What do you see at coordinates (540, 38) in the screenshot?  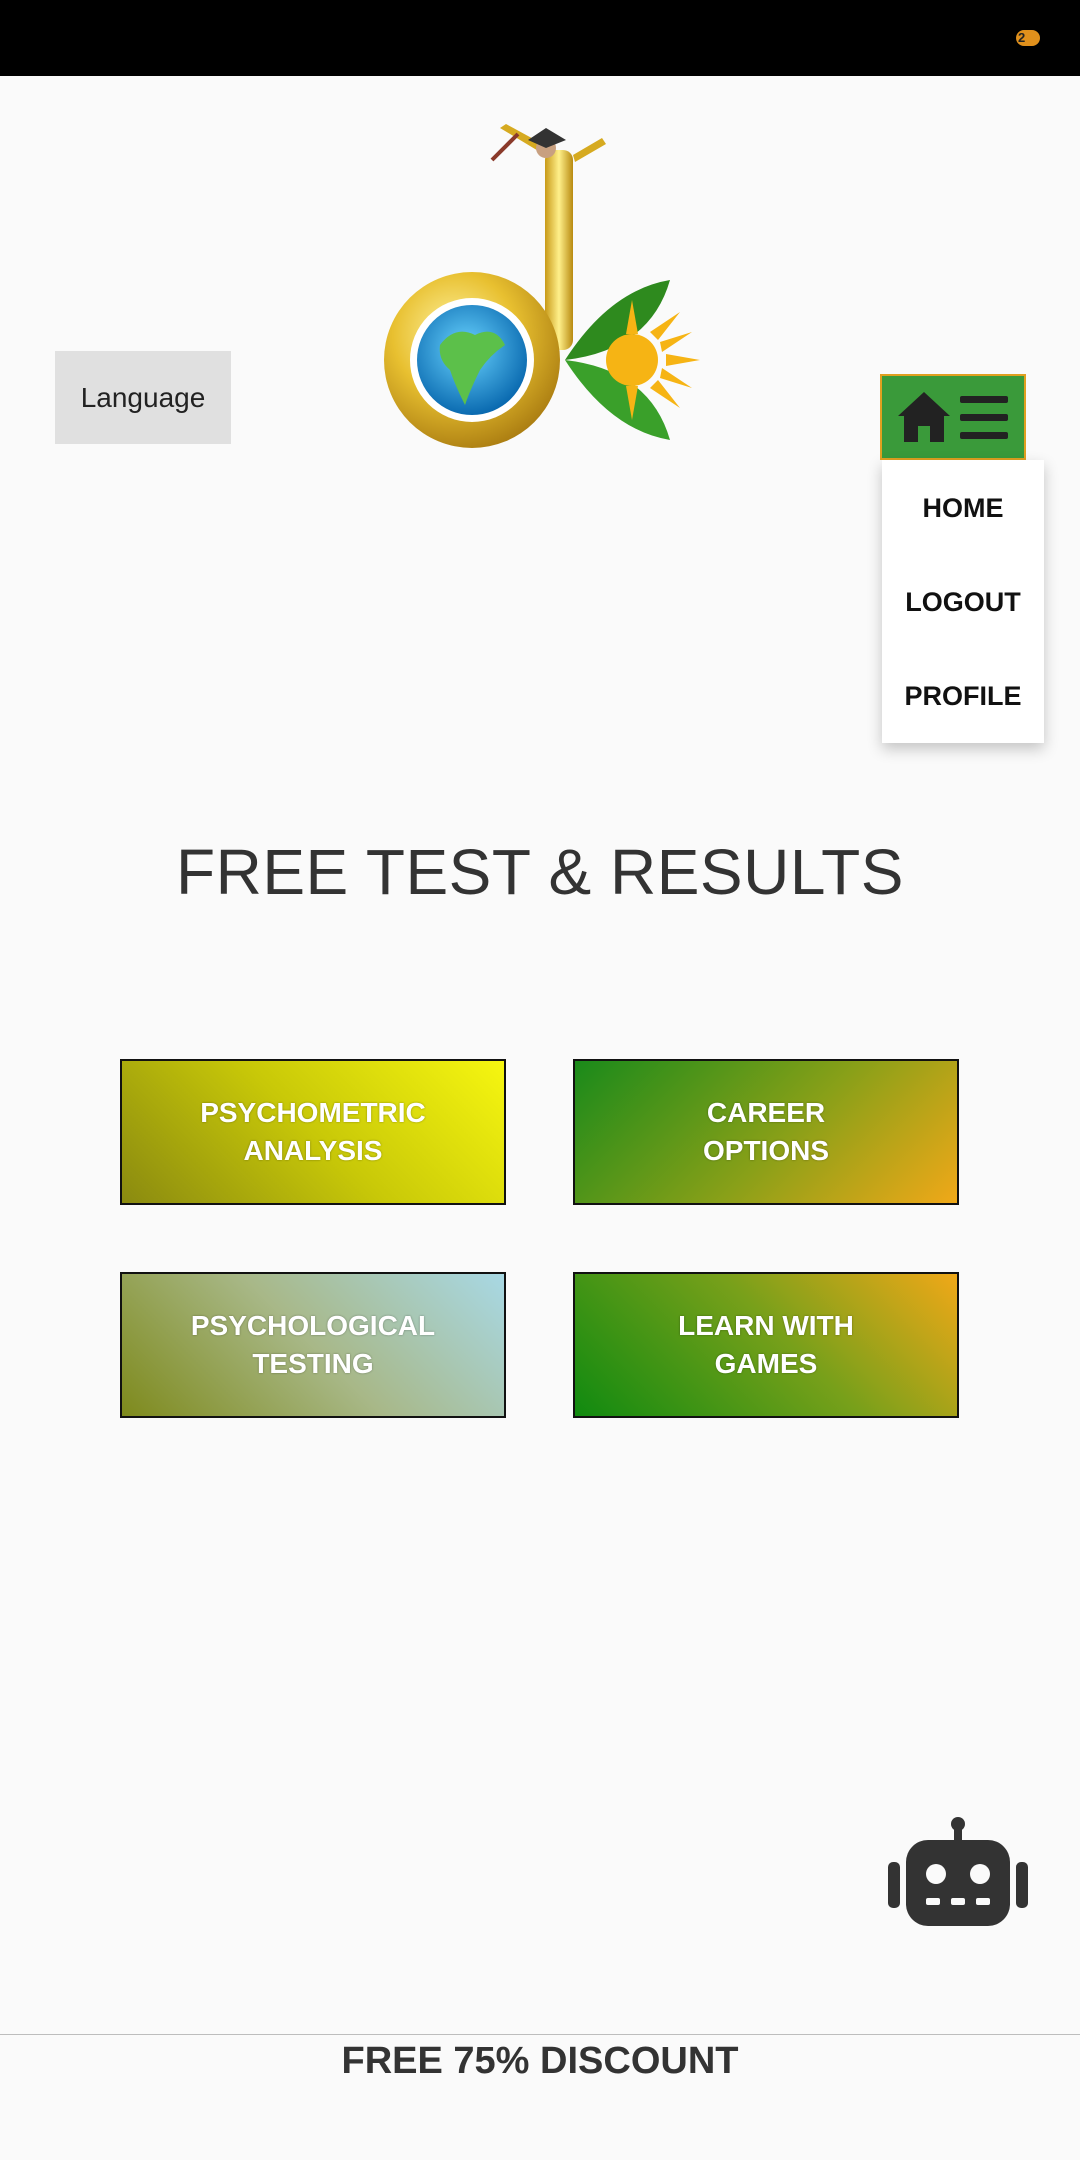 I see `status-bar: 2` at bounding box center [540, 38].